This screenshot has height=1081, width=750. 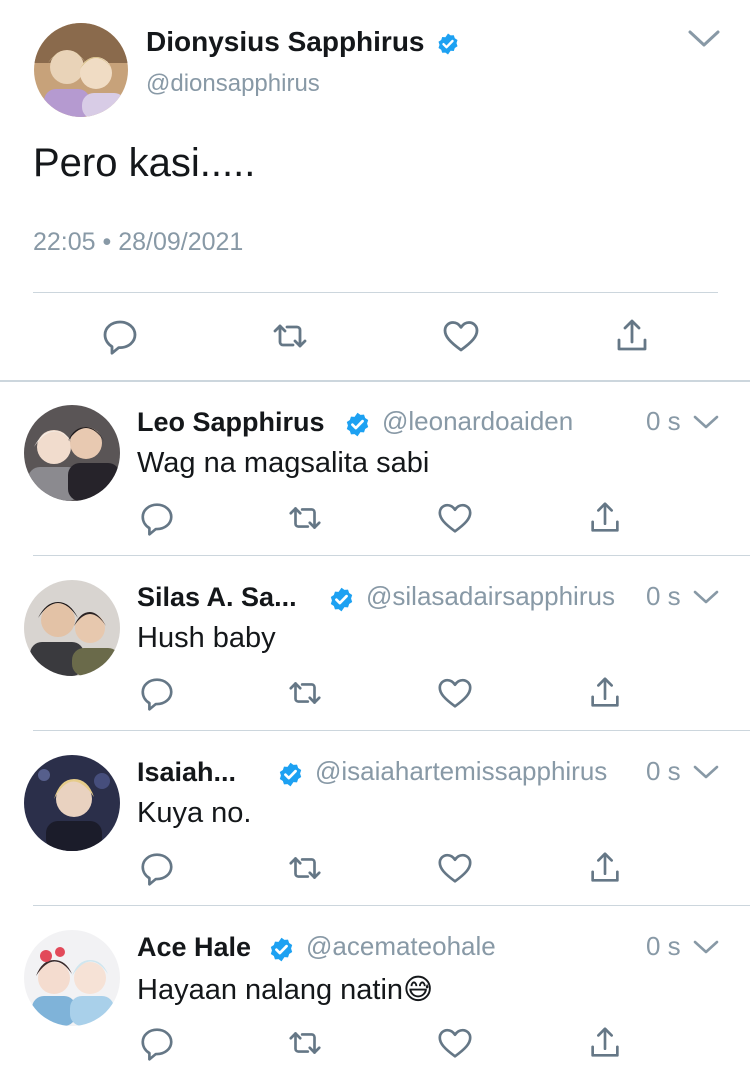 What do you see at coordinates (477, 421) in the screenshot?
I see `reply-author-handle: @leonardoaiden` at bounding box center [477, 421].